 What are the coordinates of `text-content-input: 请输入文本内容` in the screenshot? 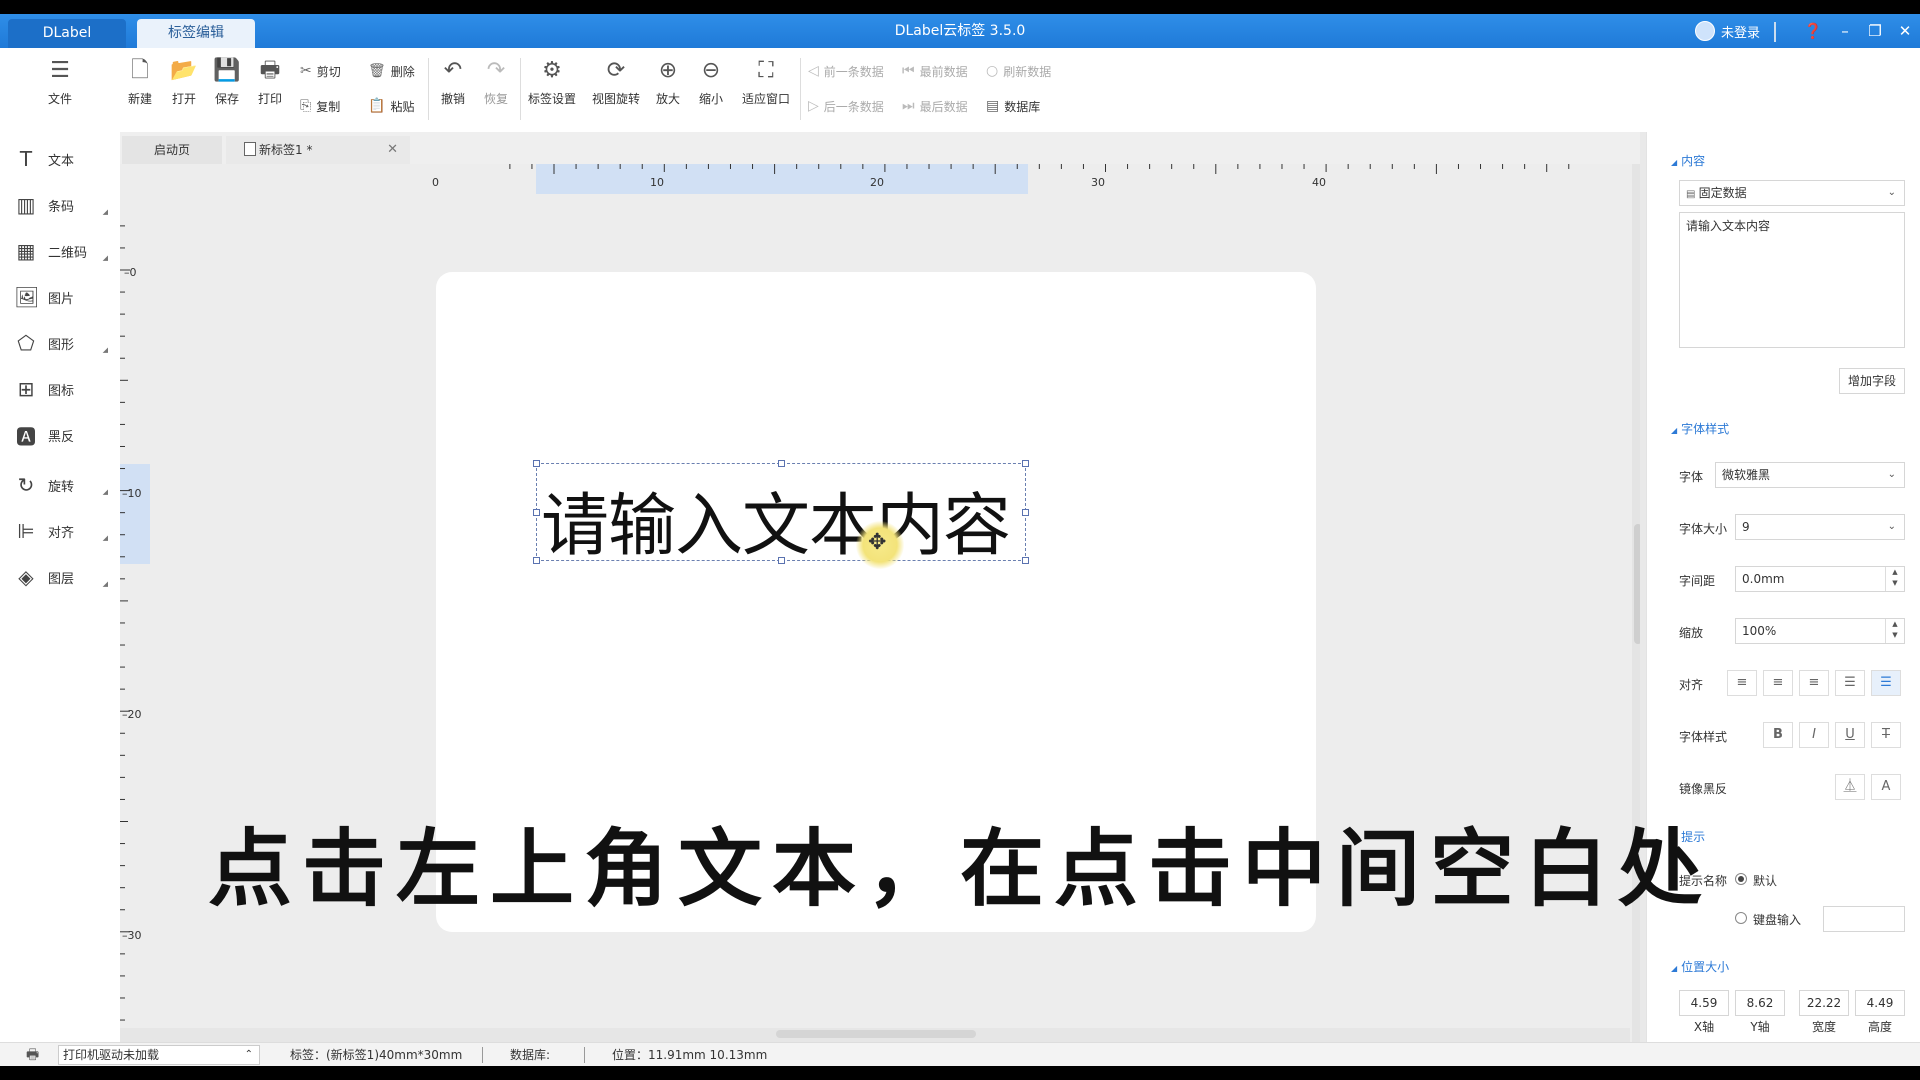 It's located at (1792, 280).